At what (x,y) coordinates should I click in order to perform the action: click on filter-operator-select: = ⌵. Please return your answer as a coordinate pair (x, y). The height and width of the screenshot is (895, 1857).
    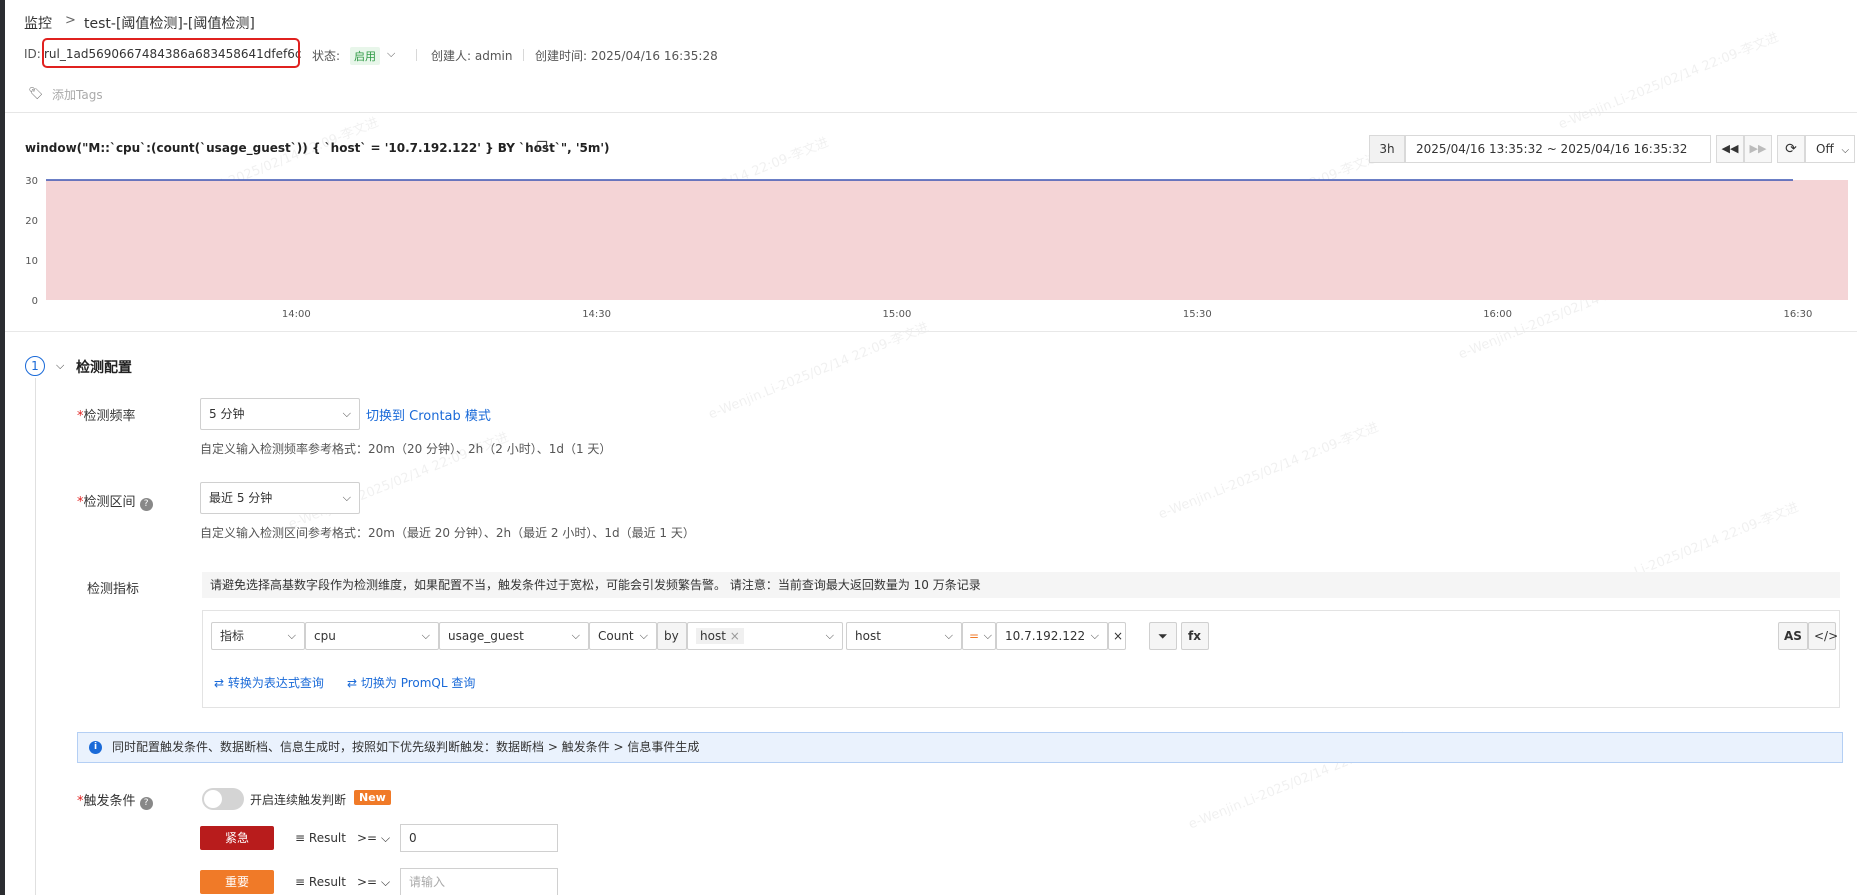
    Looking at the image, I should click on (979, 636).